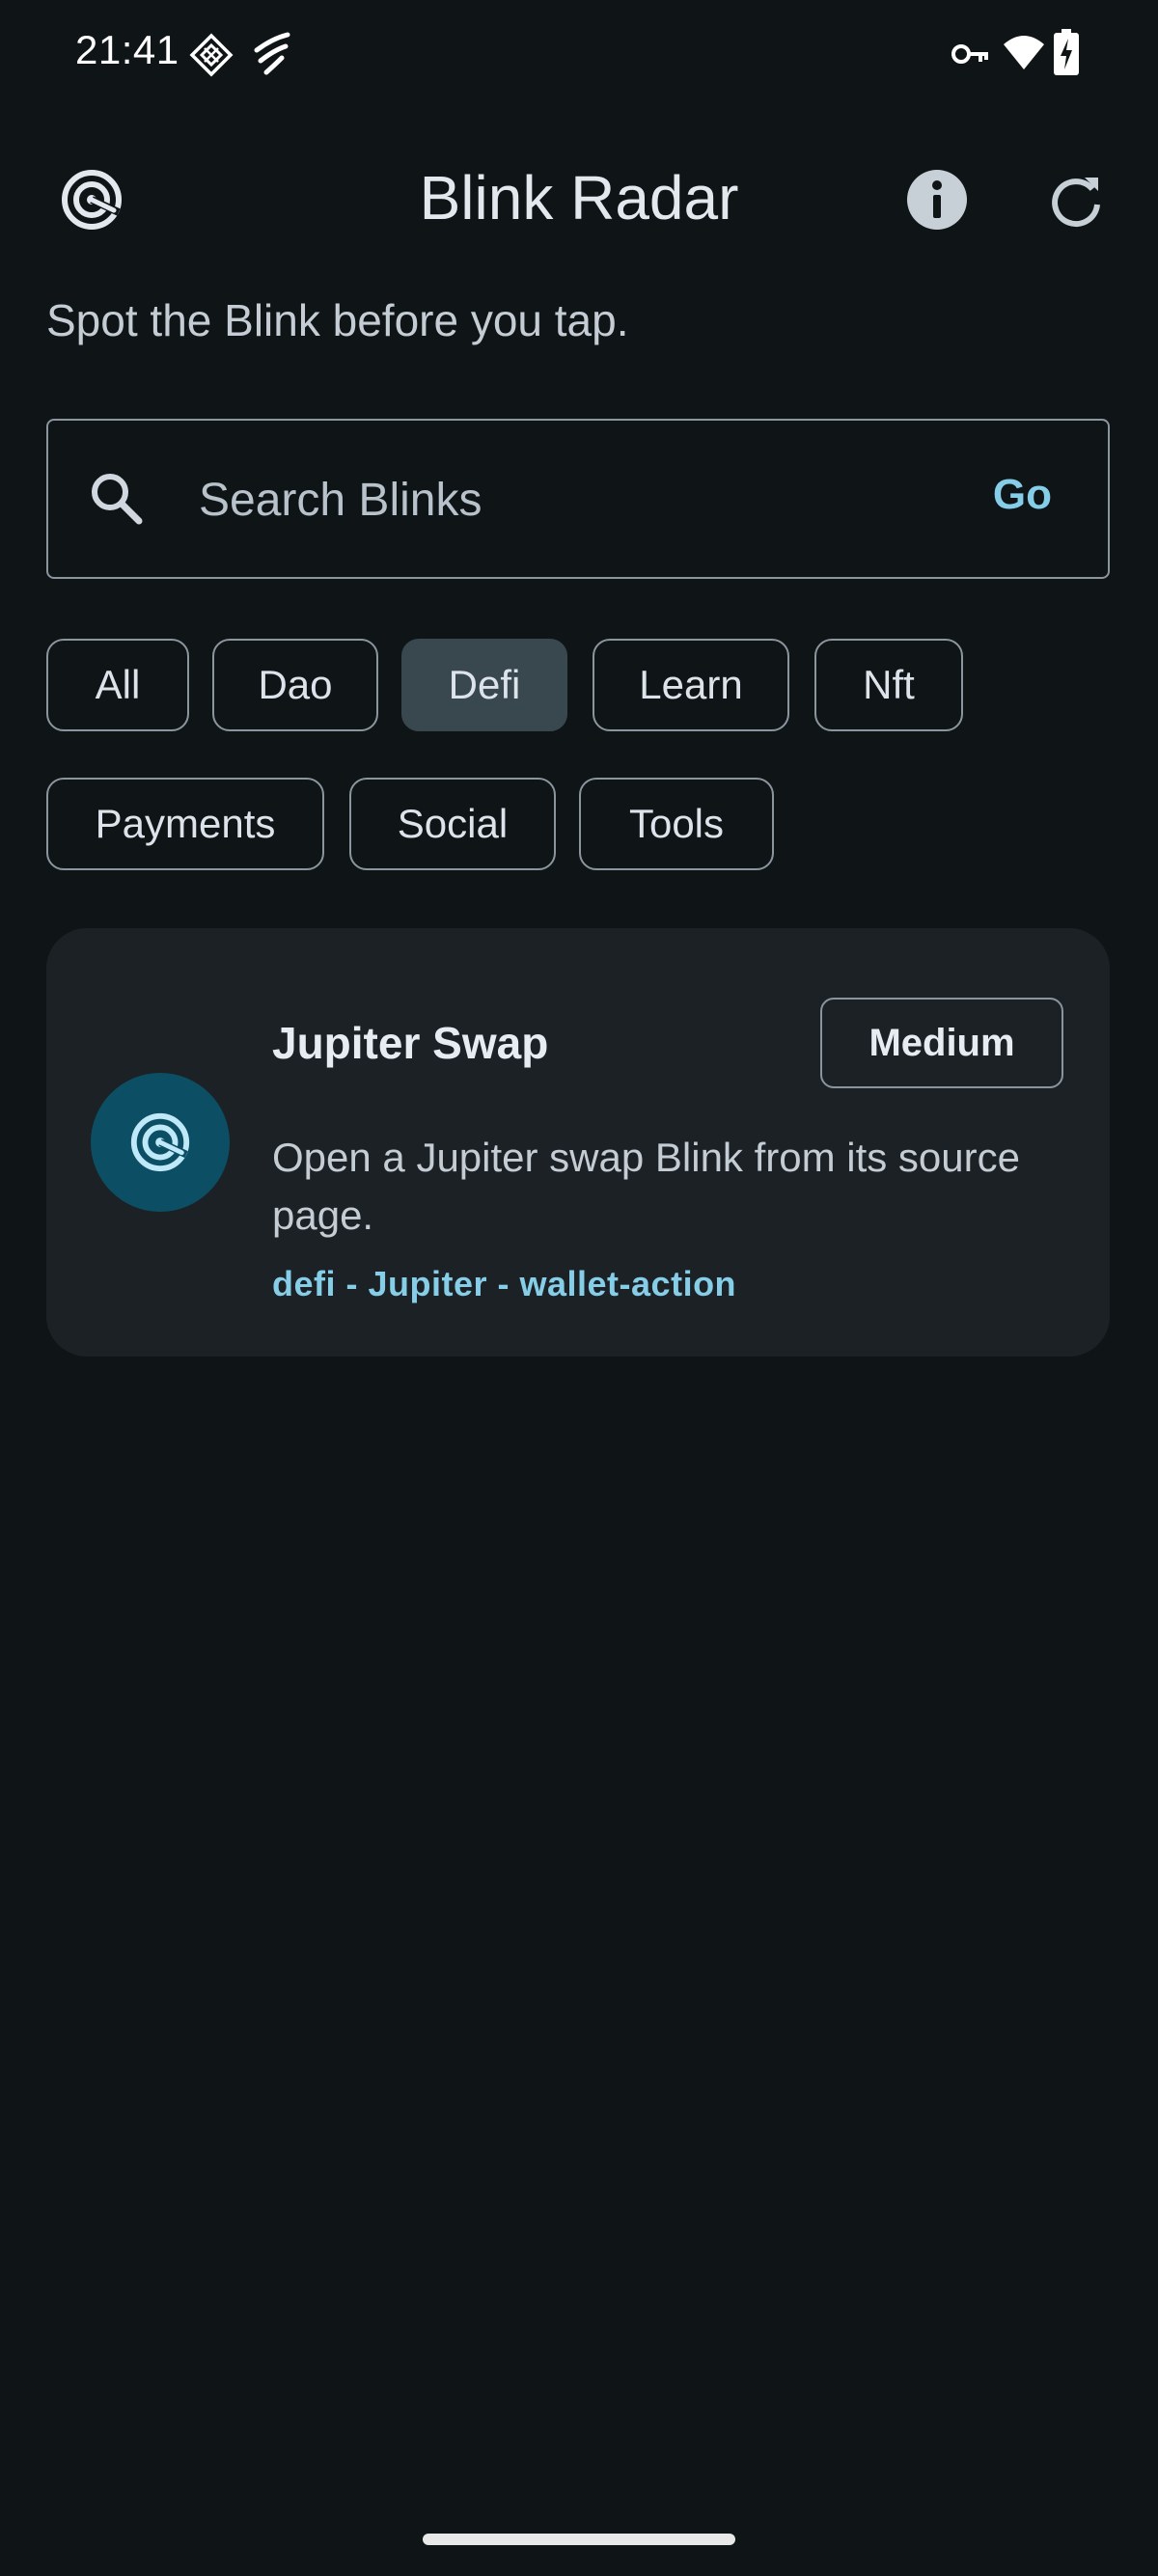 This screenshot has width=1158, height=2576. I want to click on app-bar: Blink Radar, so click(579, 198).